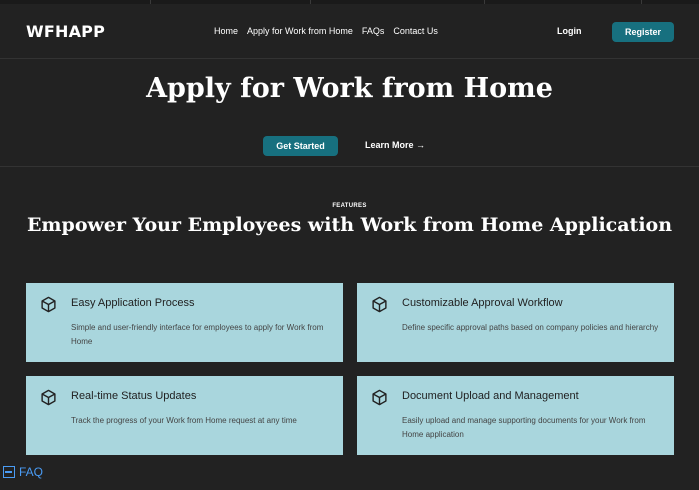  I want to click on nav-apply: Apply for Work from Home, so click(300, 31).